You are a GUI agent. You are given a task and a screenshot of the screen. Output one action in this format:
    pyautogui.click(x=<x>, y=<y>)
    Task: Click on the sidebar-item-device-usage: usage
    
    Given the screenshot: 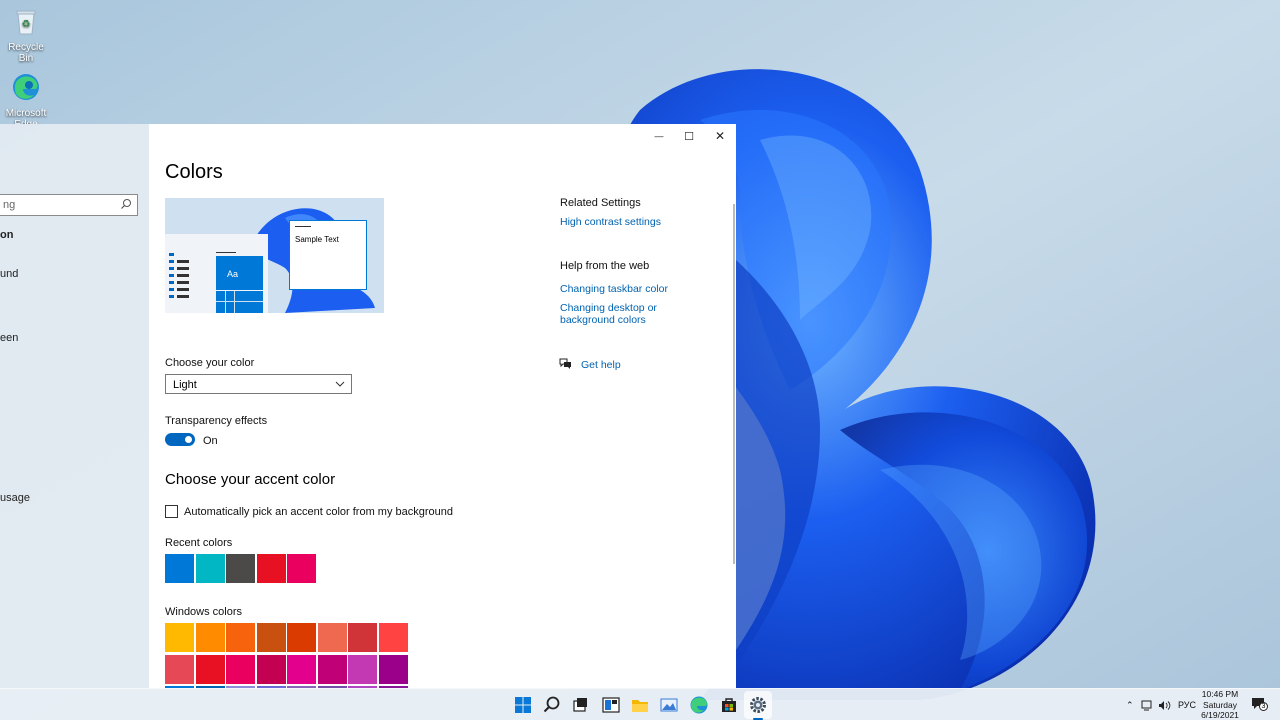 What is the action you would take?
    pyautogui.click(x=15, y=498)
    